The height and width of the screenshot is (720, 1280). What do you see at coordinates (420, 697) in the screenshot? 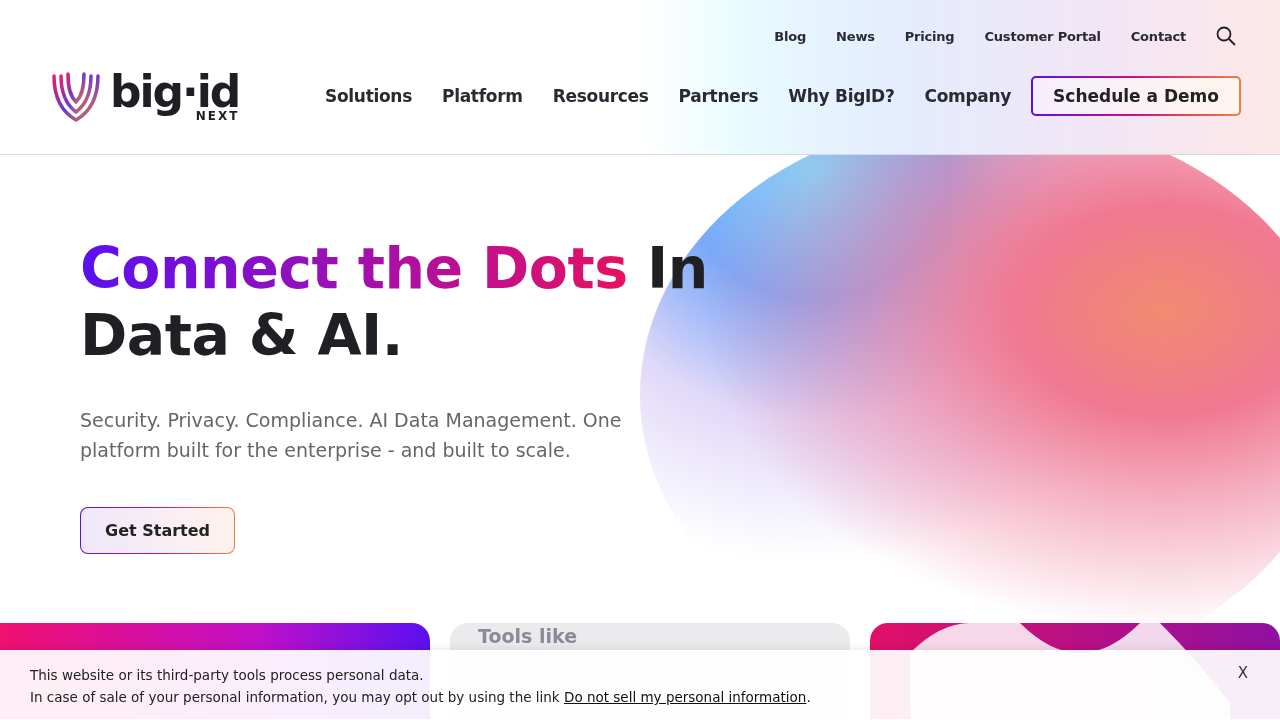
I see `cookie-optout-text: In case of sale of your personal information, you may opt out by using the link Do not sell my personal information.` at bounding box center [420, 697].